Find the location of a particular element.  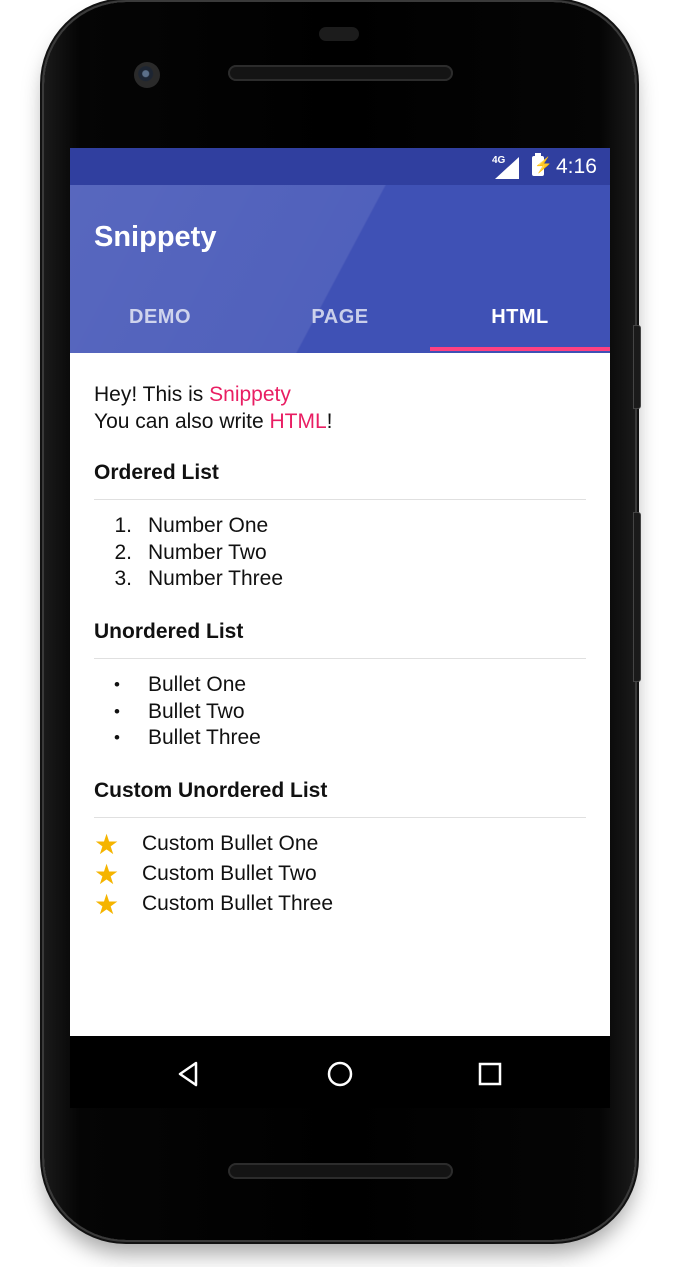

status-time: 4:16 is located at coordinates (576, 166).